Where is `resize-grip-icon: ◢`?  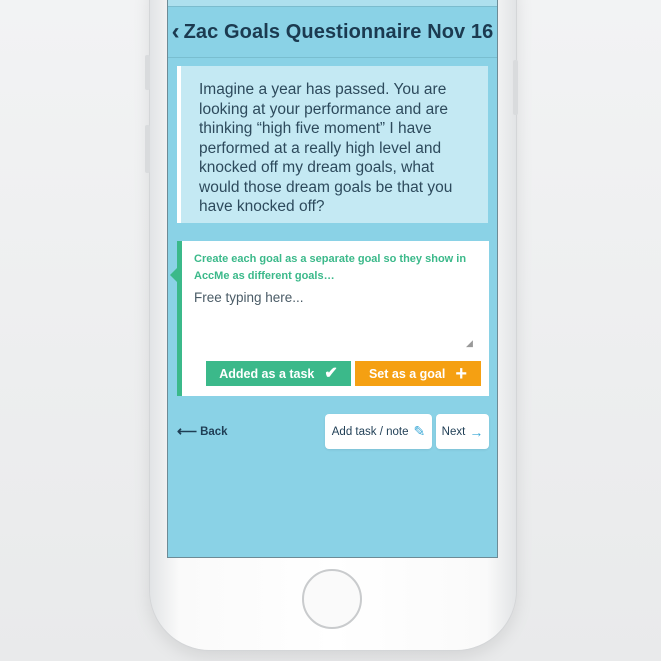 resize-grip-icon: ◢ is located at coordinates (469, 343).